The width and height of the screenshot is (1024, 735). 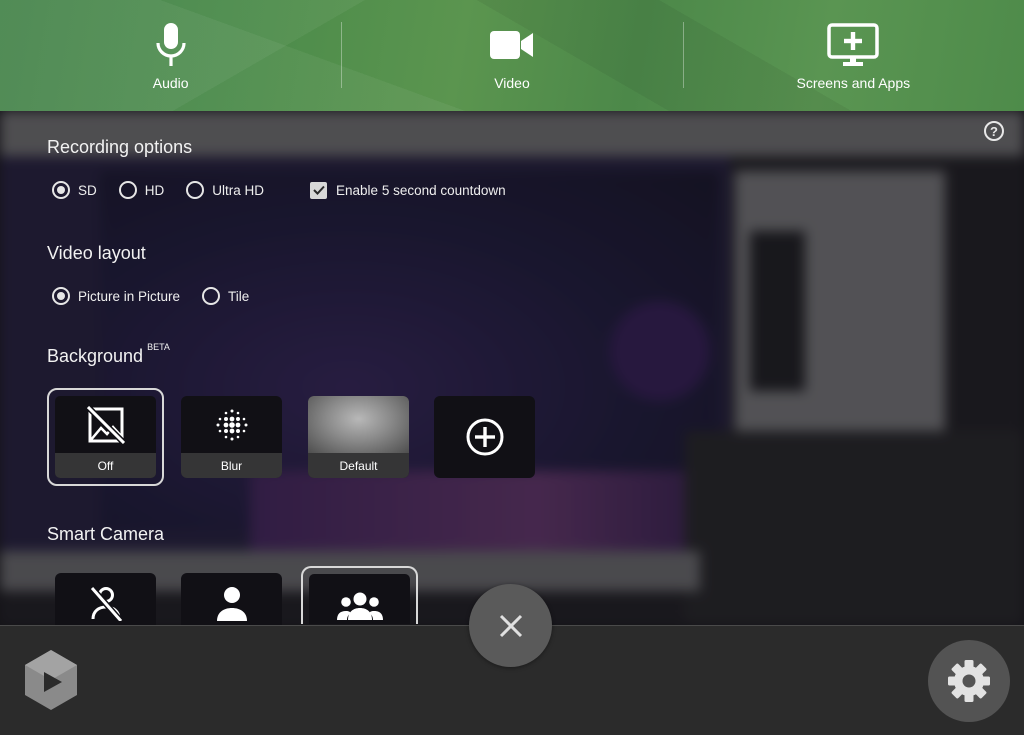 What do you see at coordinates (231, 604) in the screenshot?
I see `person-icon` at bounding box center [231, 604].